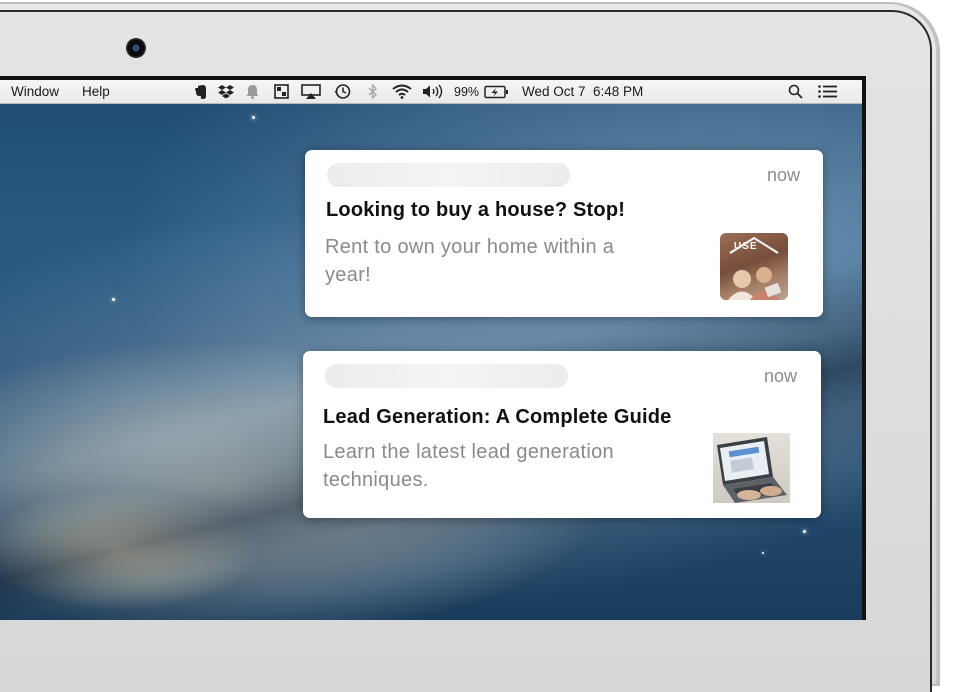 Image resolution: width=972 pixels, height=692 pixels. Describe the element at coordinates (754, 266) in the screenshot. I see `house-family-thumbnail: USE` at that location.